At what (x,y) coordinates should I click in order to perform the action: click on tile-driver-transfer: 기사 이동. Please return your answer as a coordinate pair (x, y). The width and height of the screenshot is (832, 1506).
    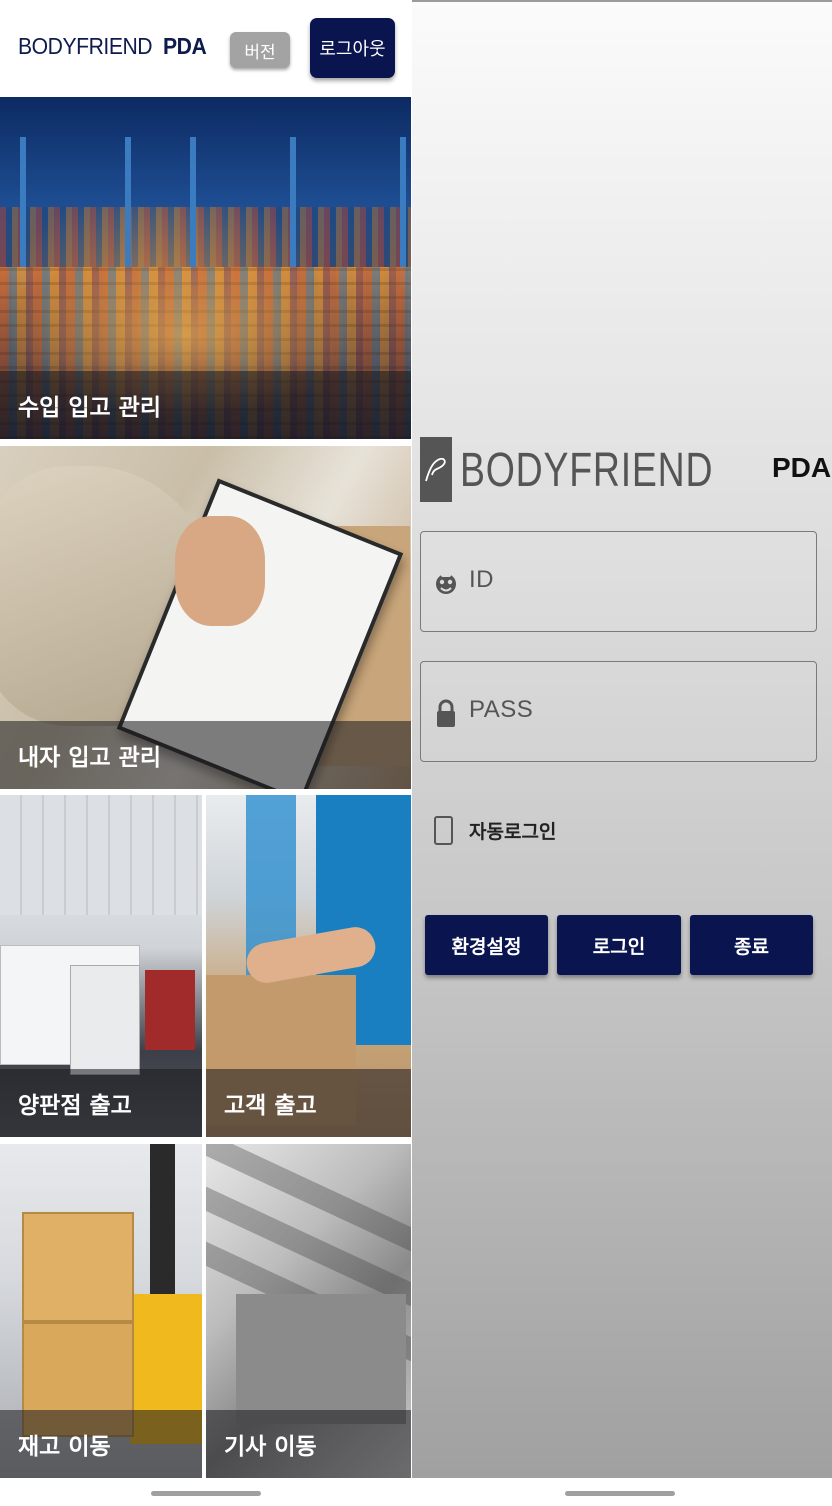
    Looking at the image, I should click on (308, 1311).